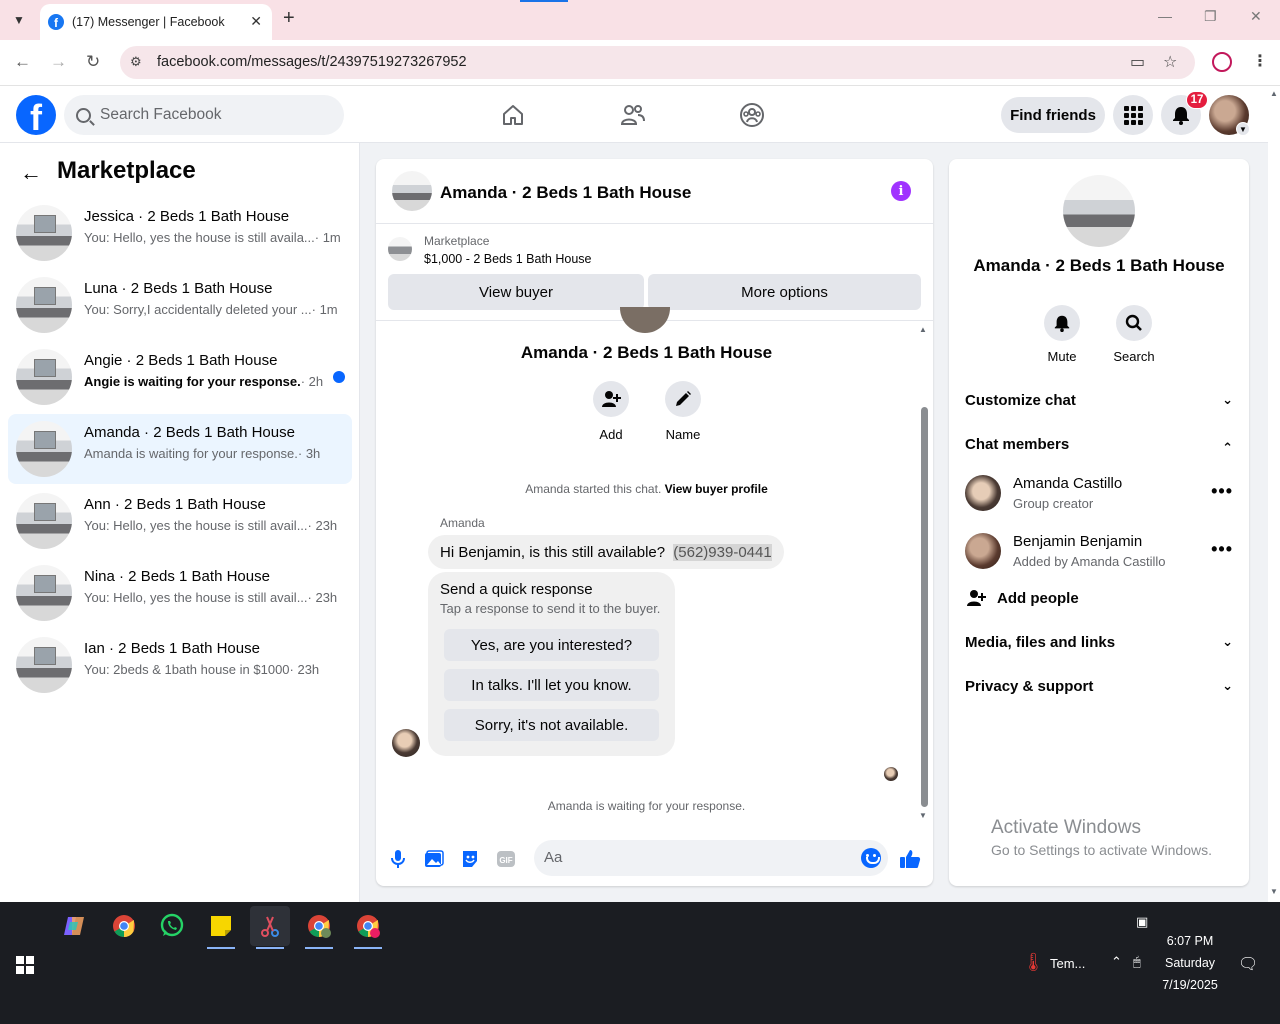 Image resolution: width=1280 pixels, height=1024 pixels. What do you see at coordinates (256, 21) in the screenshot?
I see `tab-close-icon: ✕` at bounding box center [256, 21].